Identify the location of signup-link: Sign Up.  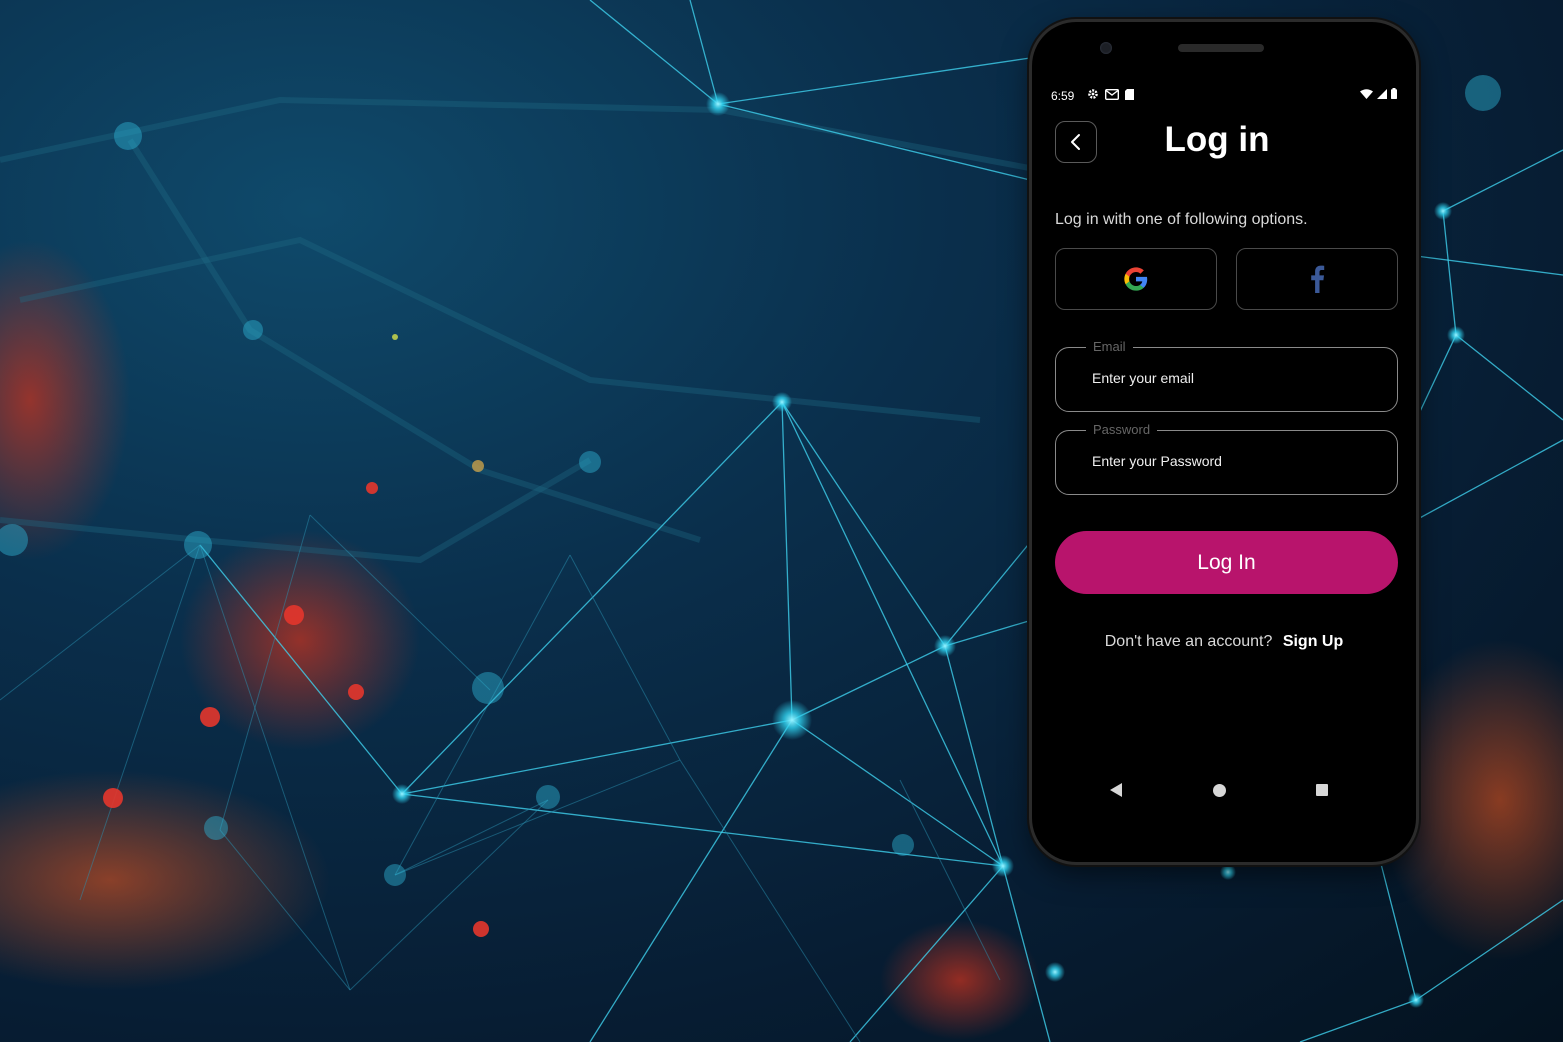
(1313, 641).